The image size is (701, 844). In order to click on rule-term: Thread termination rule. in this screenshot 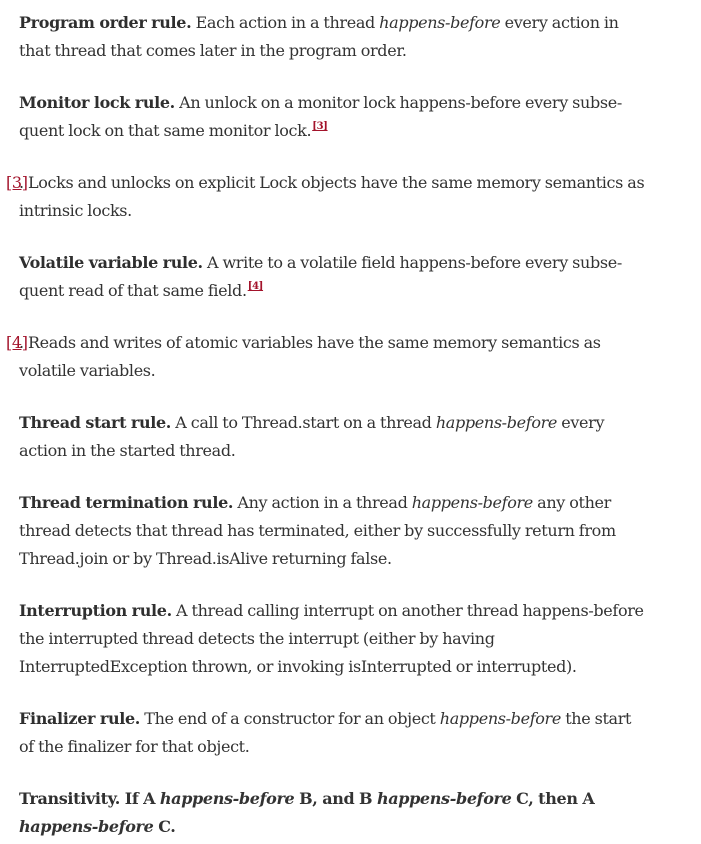, I will do `click(126, 502)`.